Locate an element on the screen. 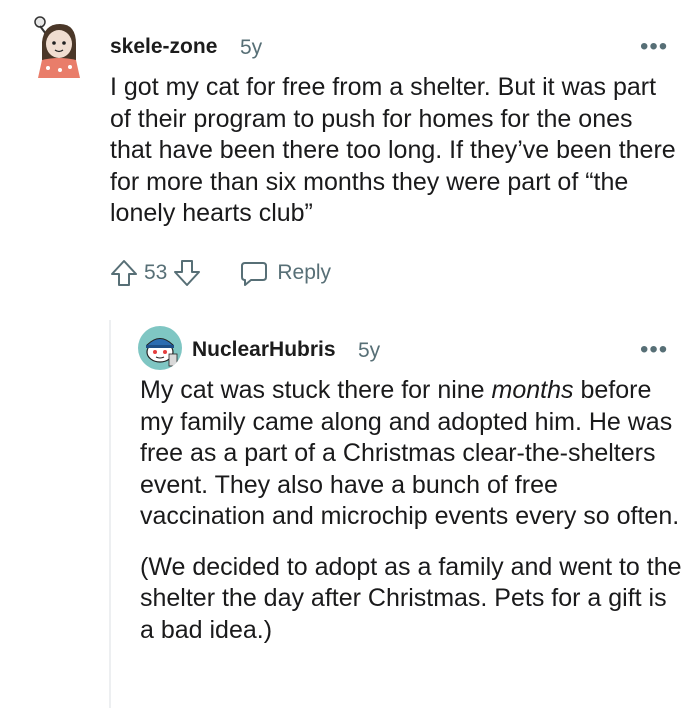  vote-count: 53 is located at coordinates (156, 272).